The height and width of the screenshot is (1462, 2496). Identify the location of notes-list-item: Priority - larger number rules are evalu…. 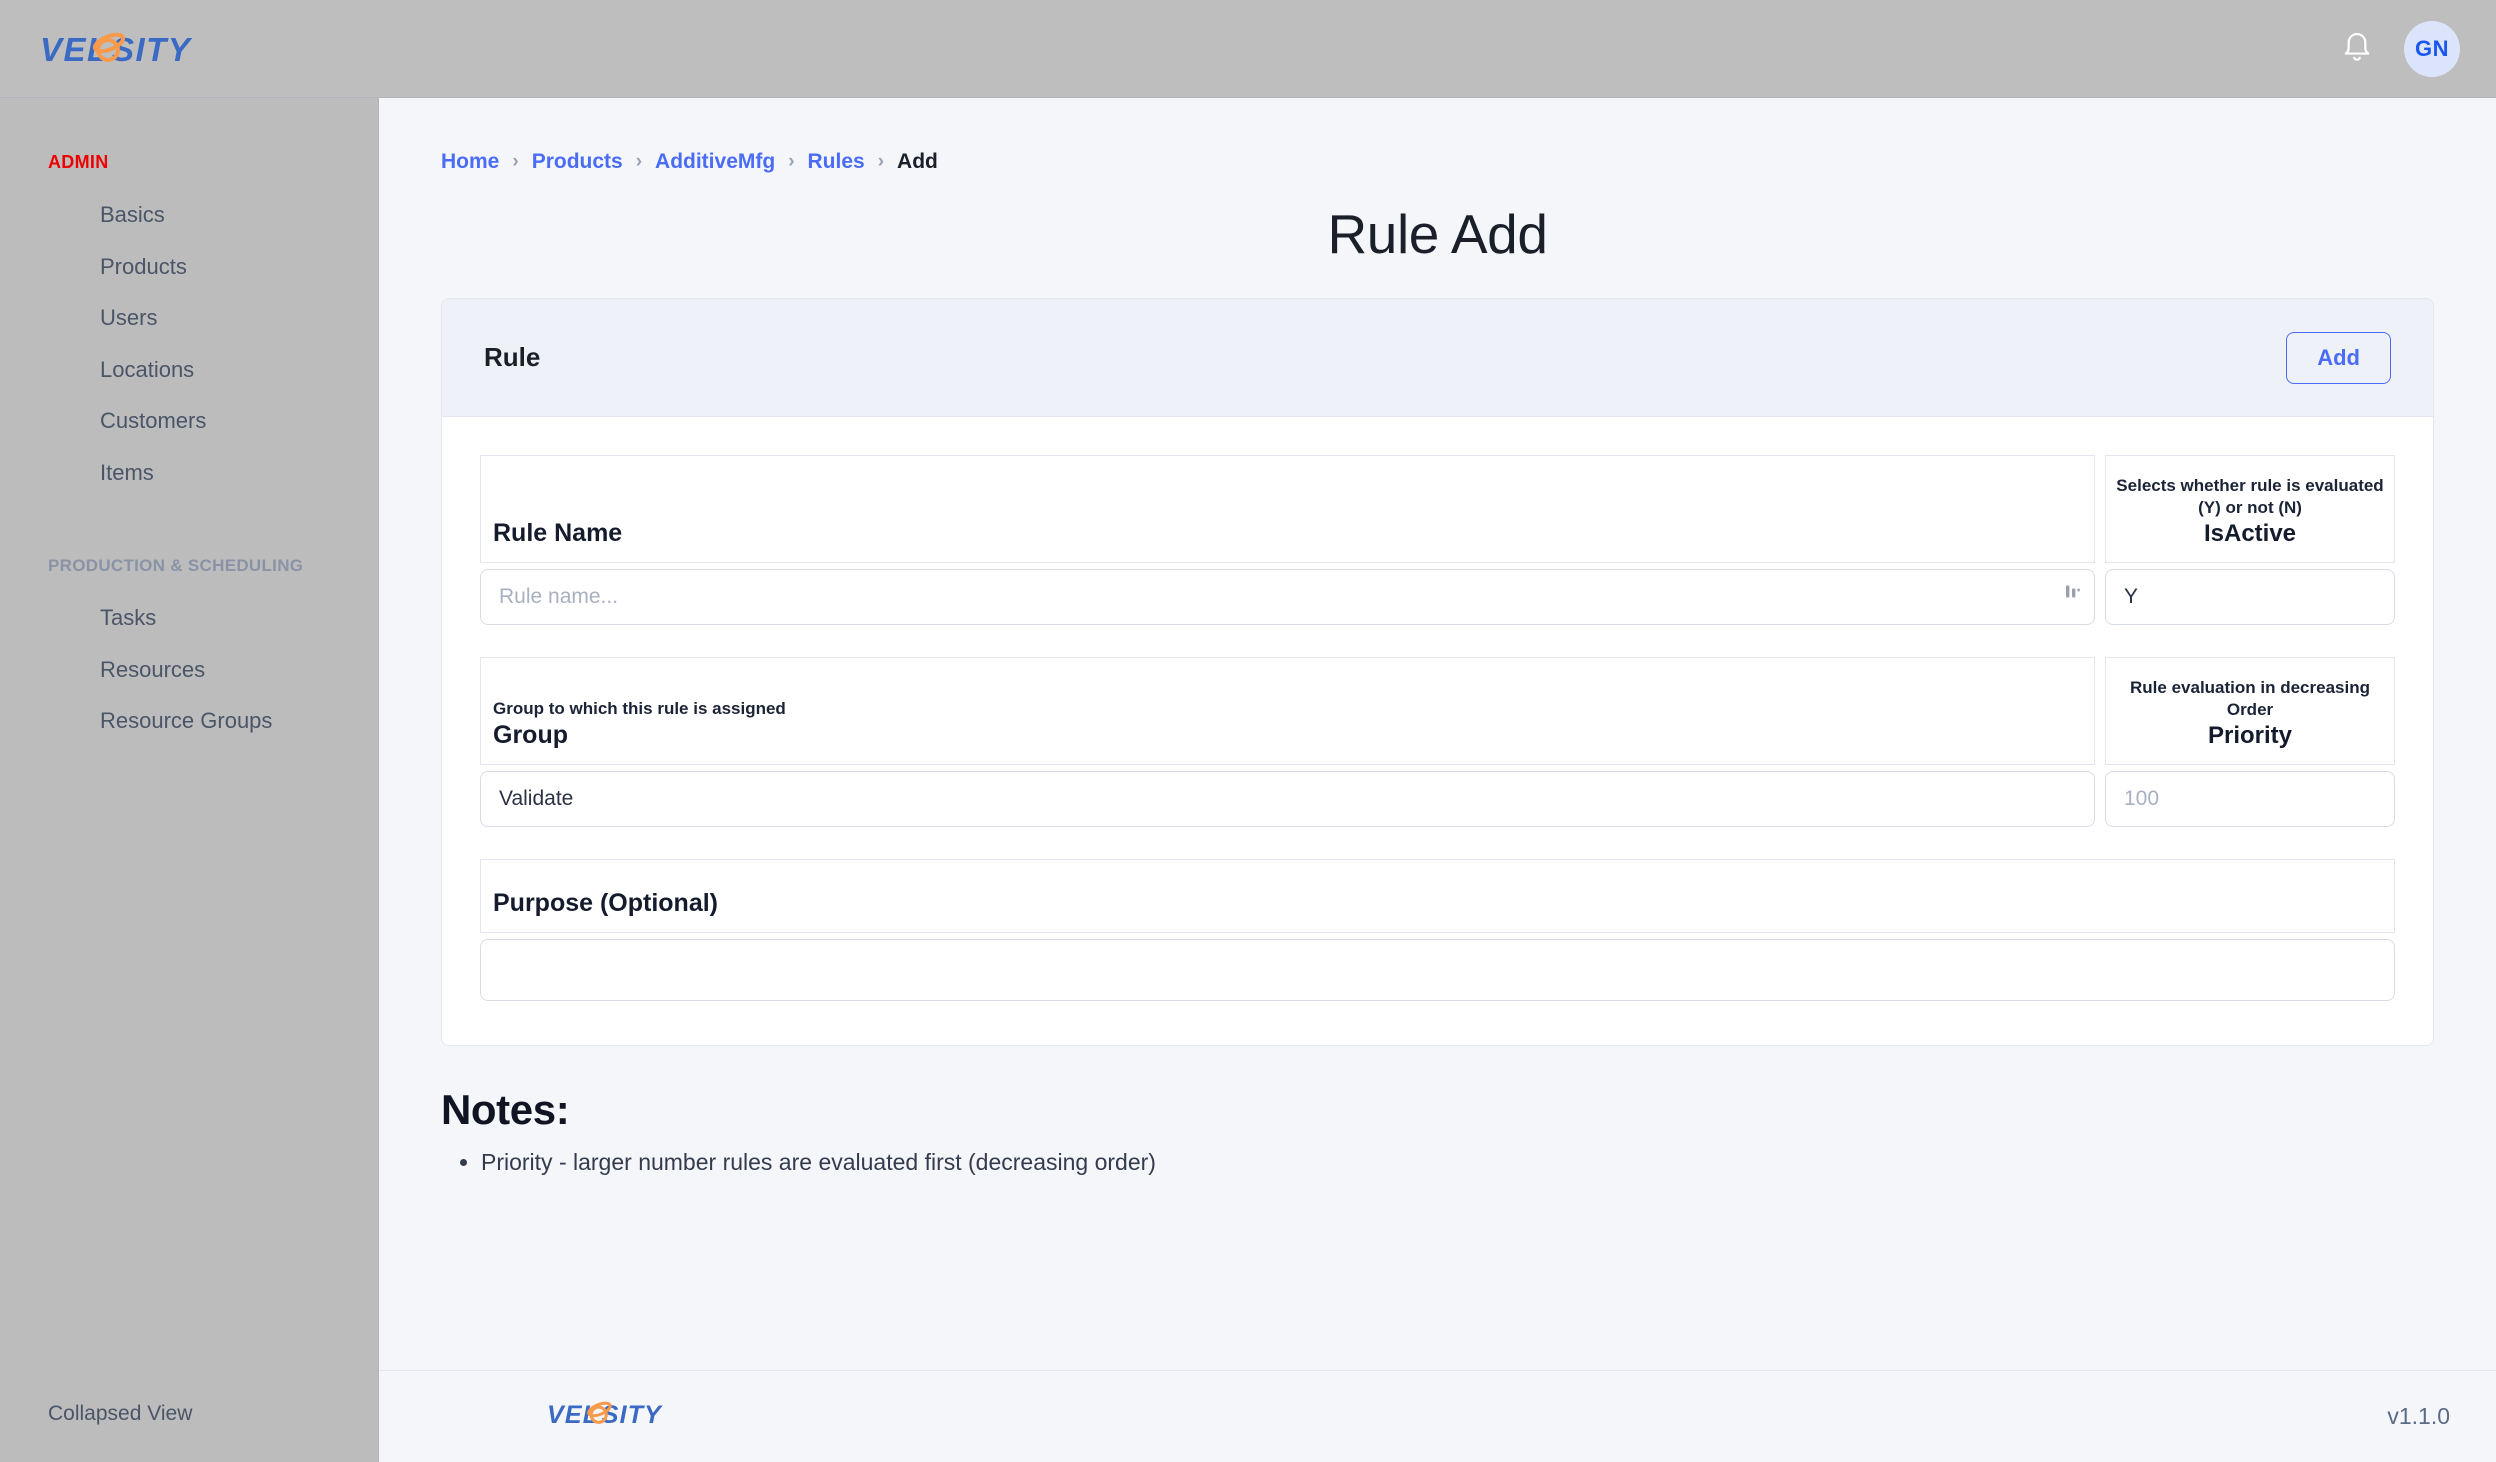
(1457, 1162).